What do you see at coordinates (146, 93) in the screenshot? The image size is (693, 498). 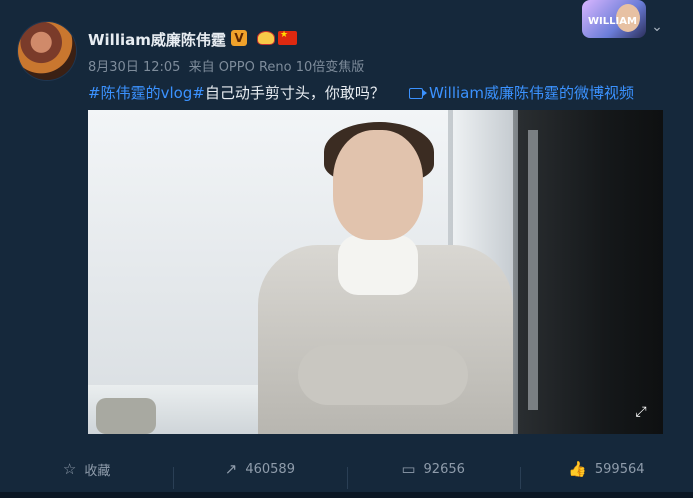 I see `hashtag-link: #陈伟霆的vlog#` at bounding box center [146, 93].